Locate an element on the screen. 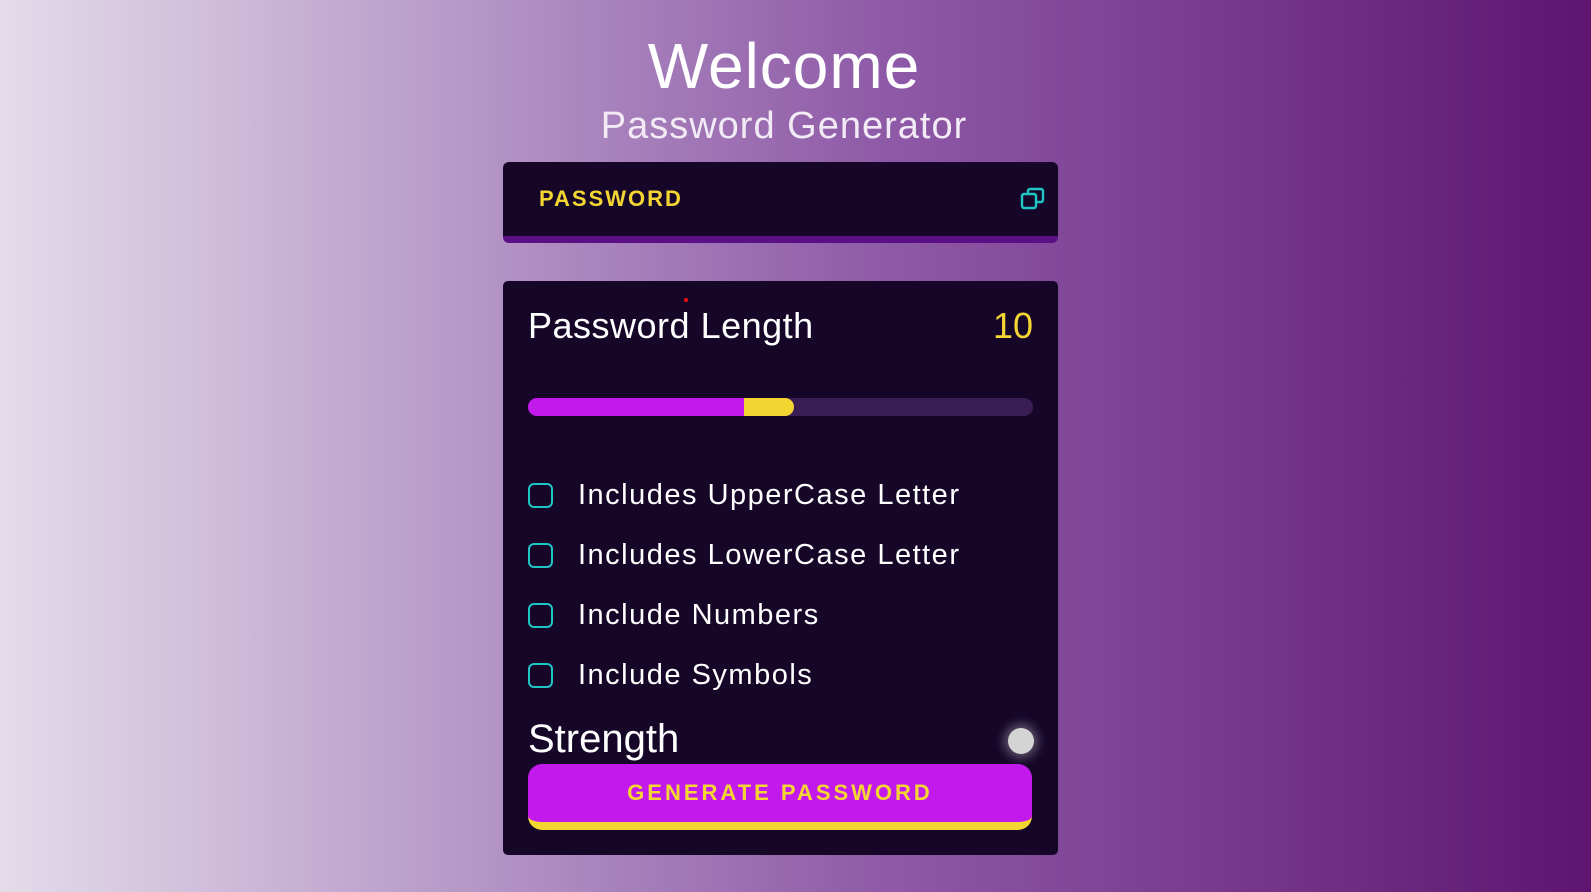 This screenshot has width=1591, height=892. option-symbols: Include Symbols is located at coordinates (671, 674).